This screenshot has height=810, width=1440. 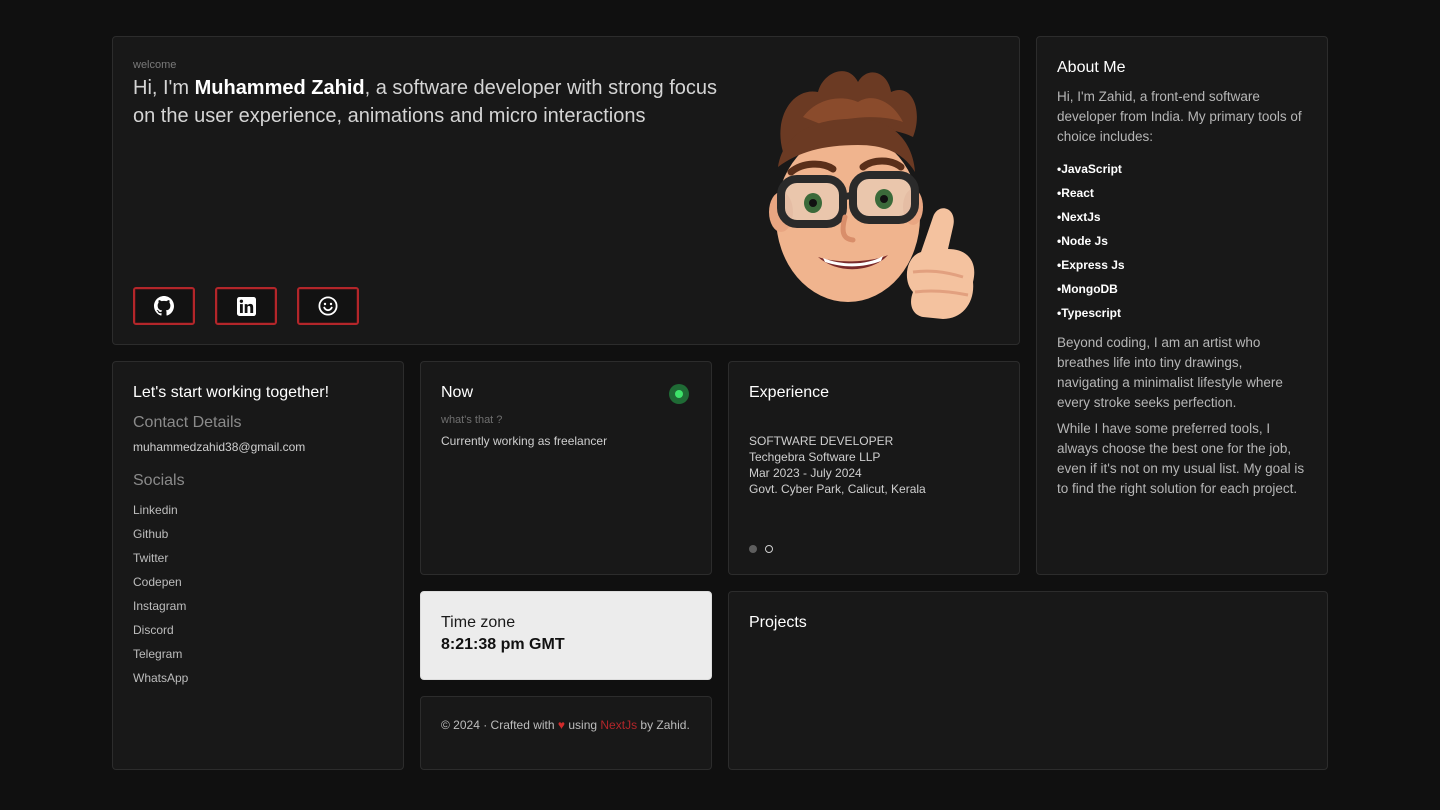 What do you see at coordinates (258, 510) in the screenshot?
I see `social-link-linkedin: Linkedin` at bounding box center [258, 510].